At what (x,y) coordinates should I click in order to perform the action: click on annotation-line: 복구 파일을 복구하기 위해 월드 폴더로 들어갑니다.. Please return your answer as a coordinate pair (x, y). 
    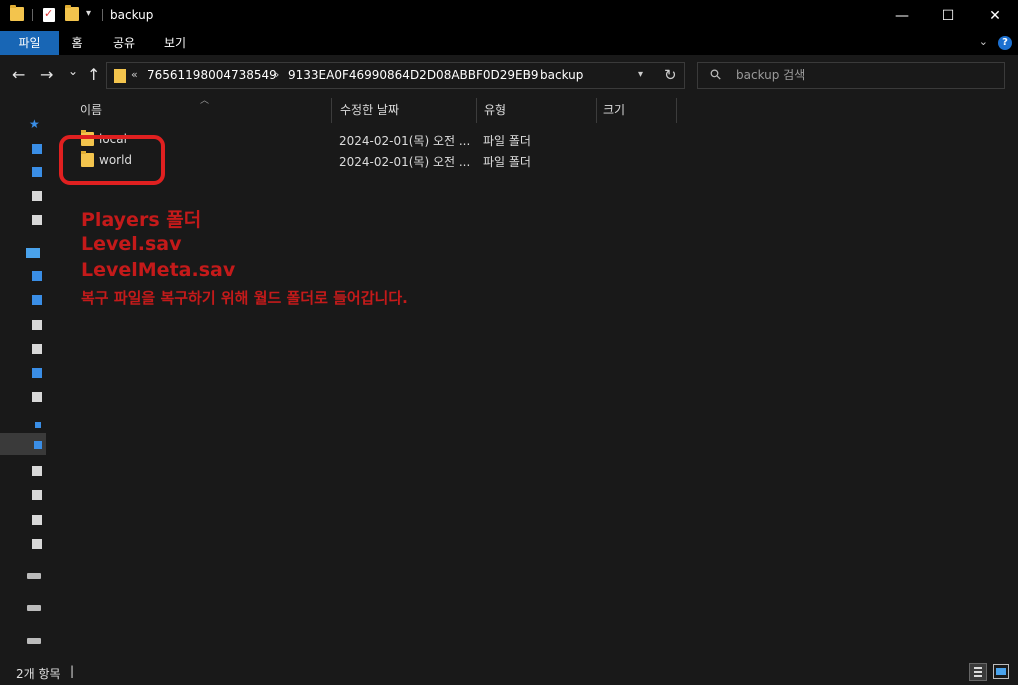
    Looking at the image, I should click on (244, 298).